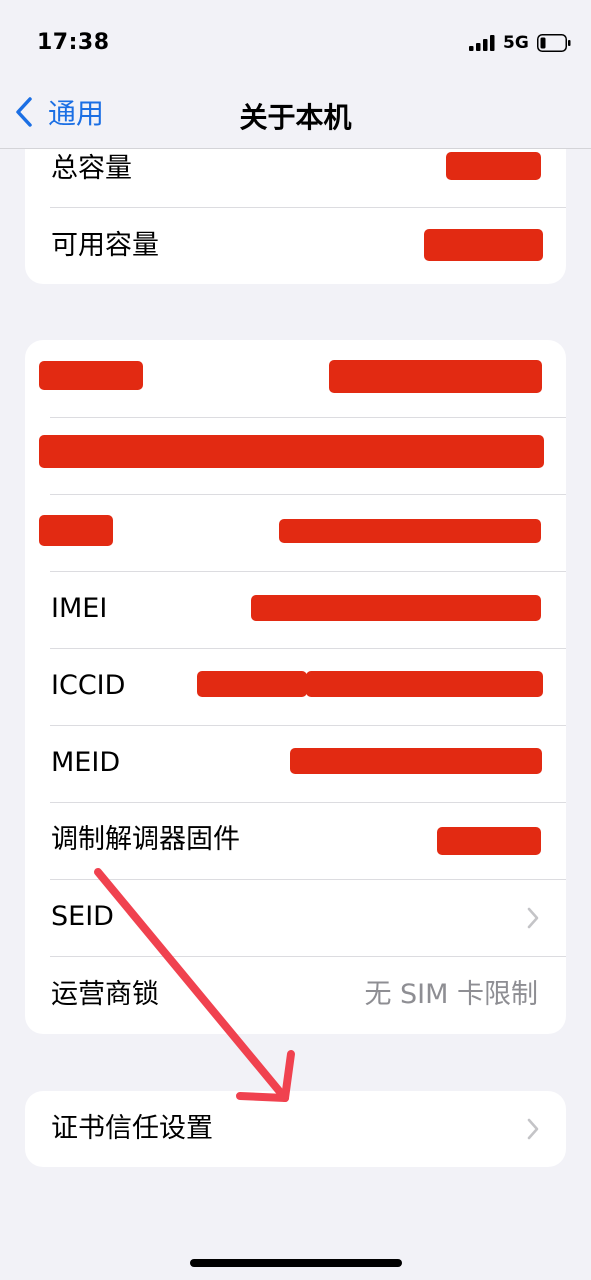  I want to click on total-capacity-label: 总容量, so click(91, 168).